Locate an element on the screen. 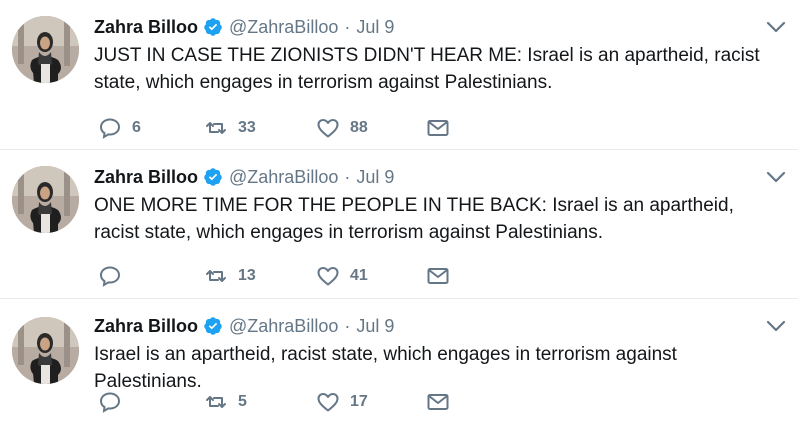  retweet-button: 33 is located at coordinates (230, 128).